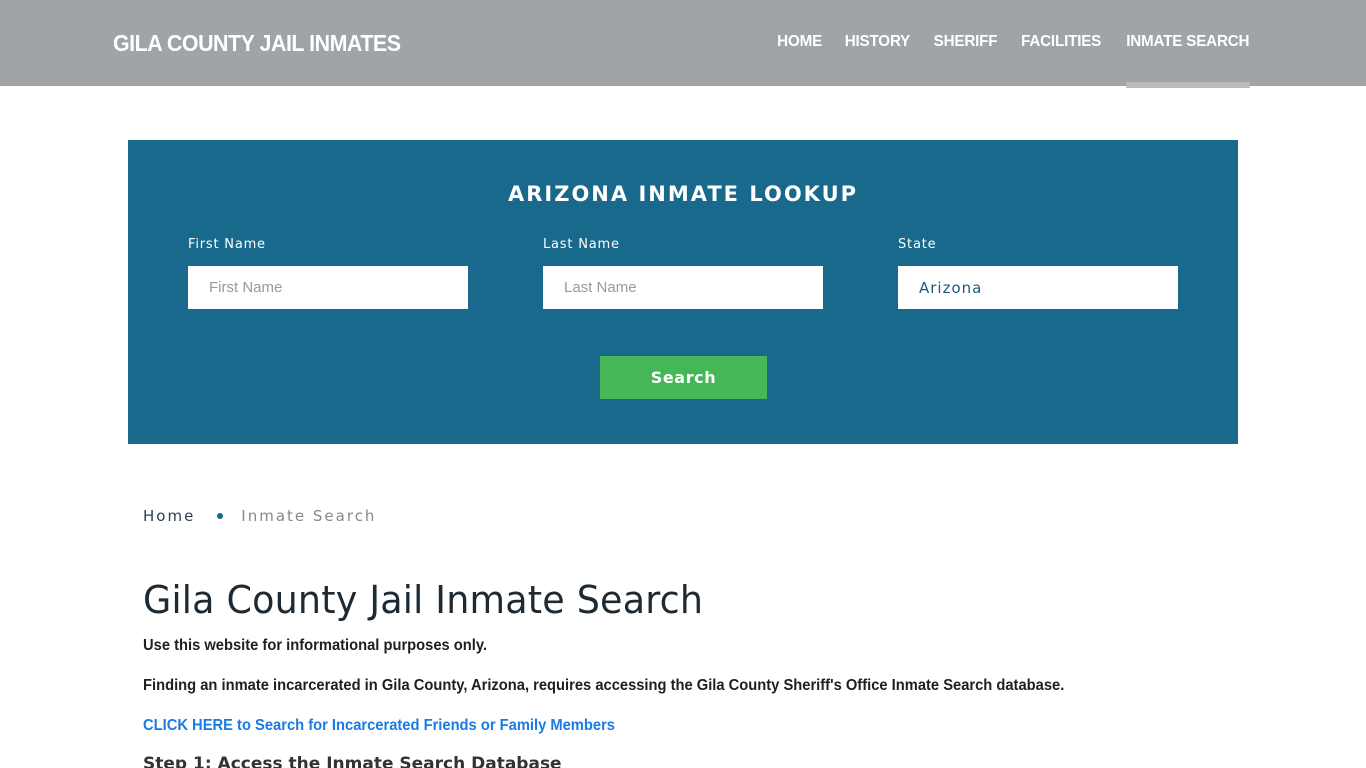 The image size is (1366, 768). Describe the element at coordinates (683, 194) in the screenshot. I see `lookup-title: ARIZONA INMATE LOOKUP` at that location.